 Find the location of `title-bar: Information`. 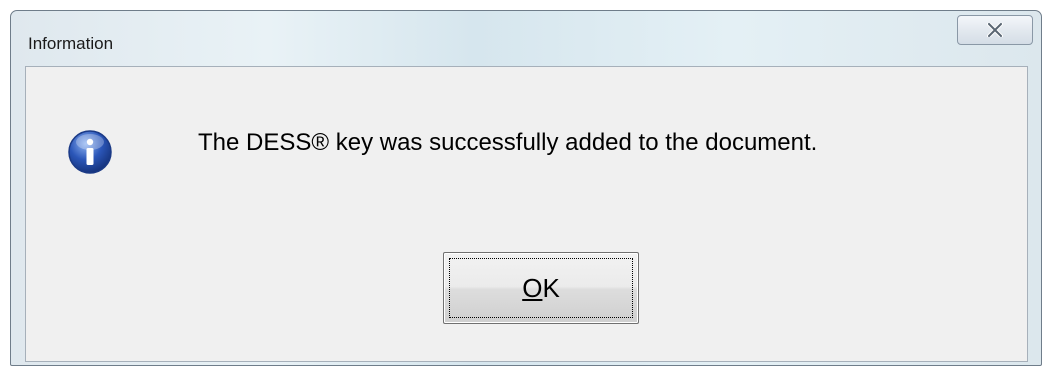

title-bar: Information is located at coordinates (526, 32).